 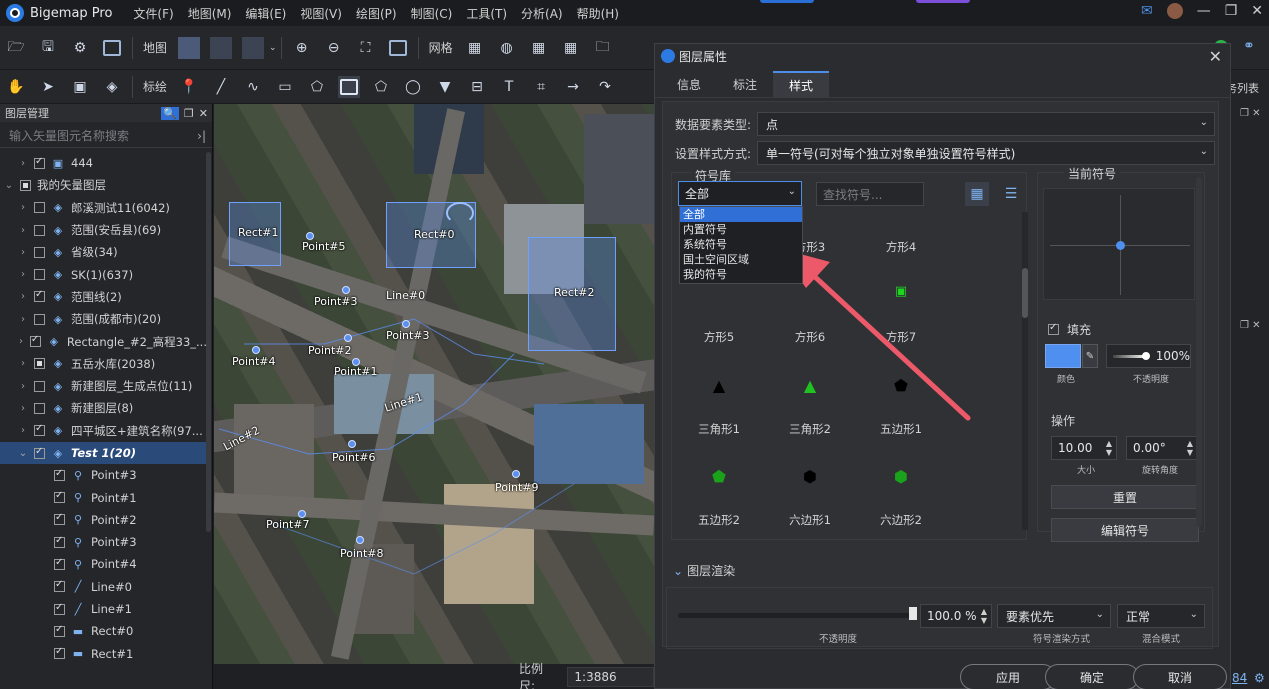 What do you see at coordinates (445, 87) in the screenshot?
I see `triangle-draw-icon: ▼` at bounding box center [445, 87].